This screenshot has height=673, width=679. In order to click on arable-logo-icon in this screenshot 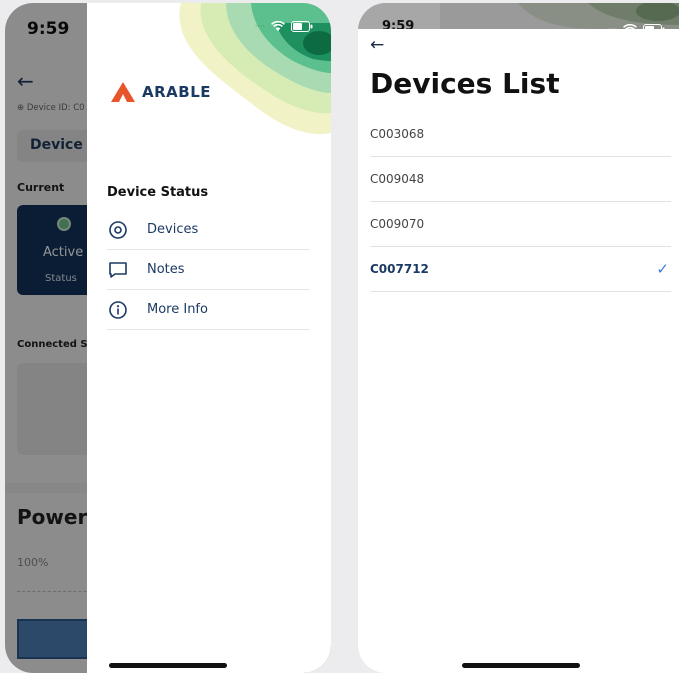, I will do `click(123, 92)`.